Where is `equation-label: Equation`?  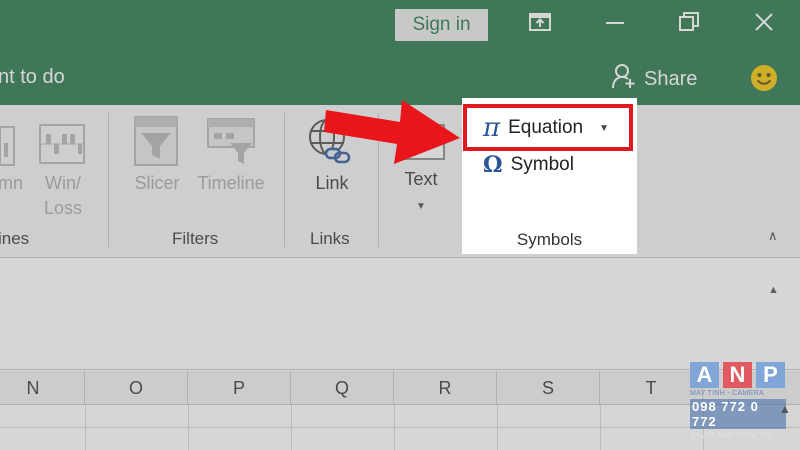 equation-label: Equation is located at coordinates (546, 127).